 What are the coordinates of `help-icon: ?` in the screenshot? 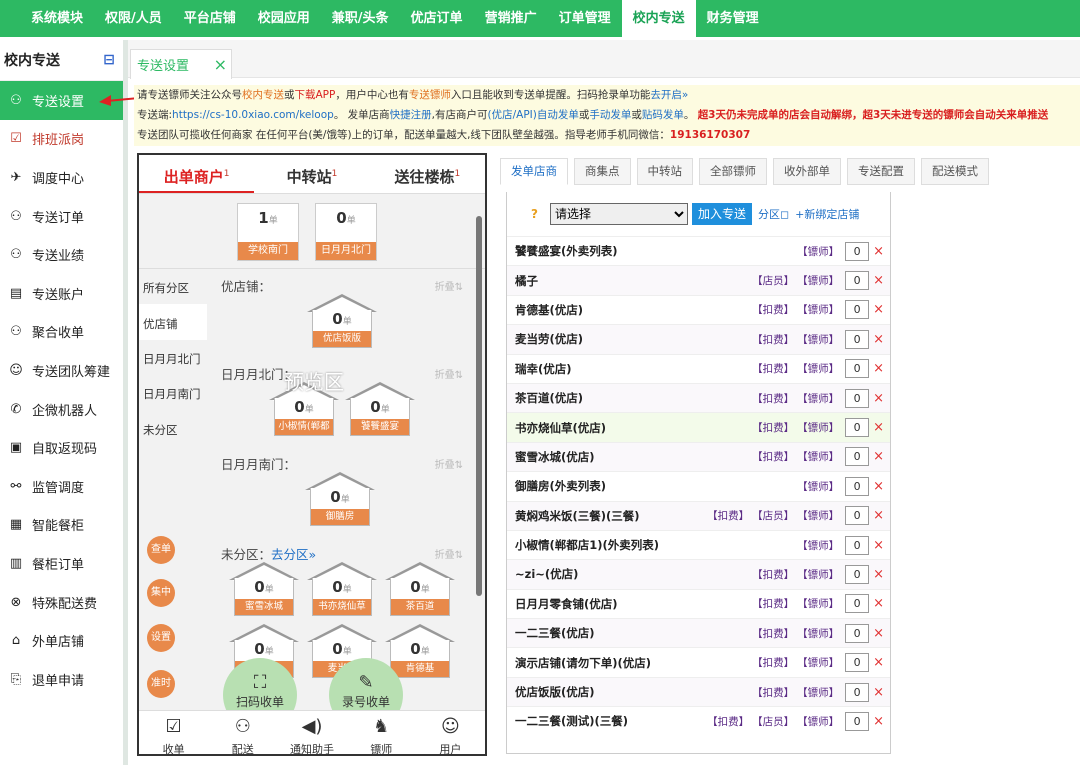 It's located at (534, 214).